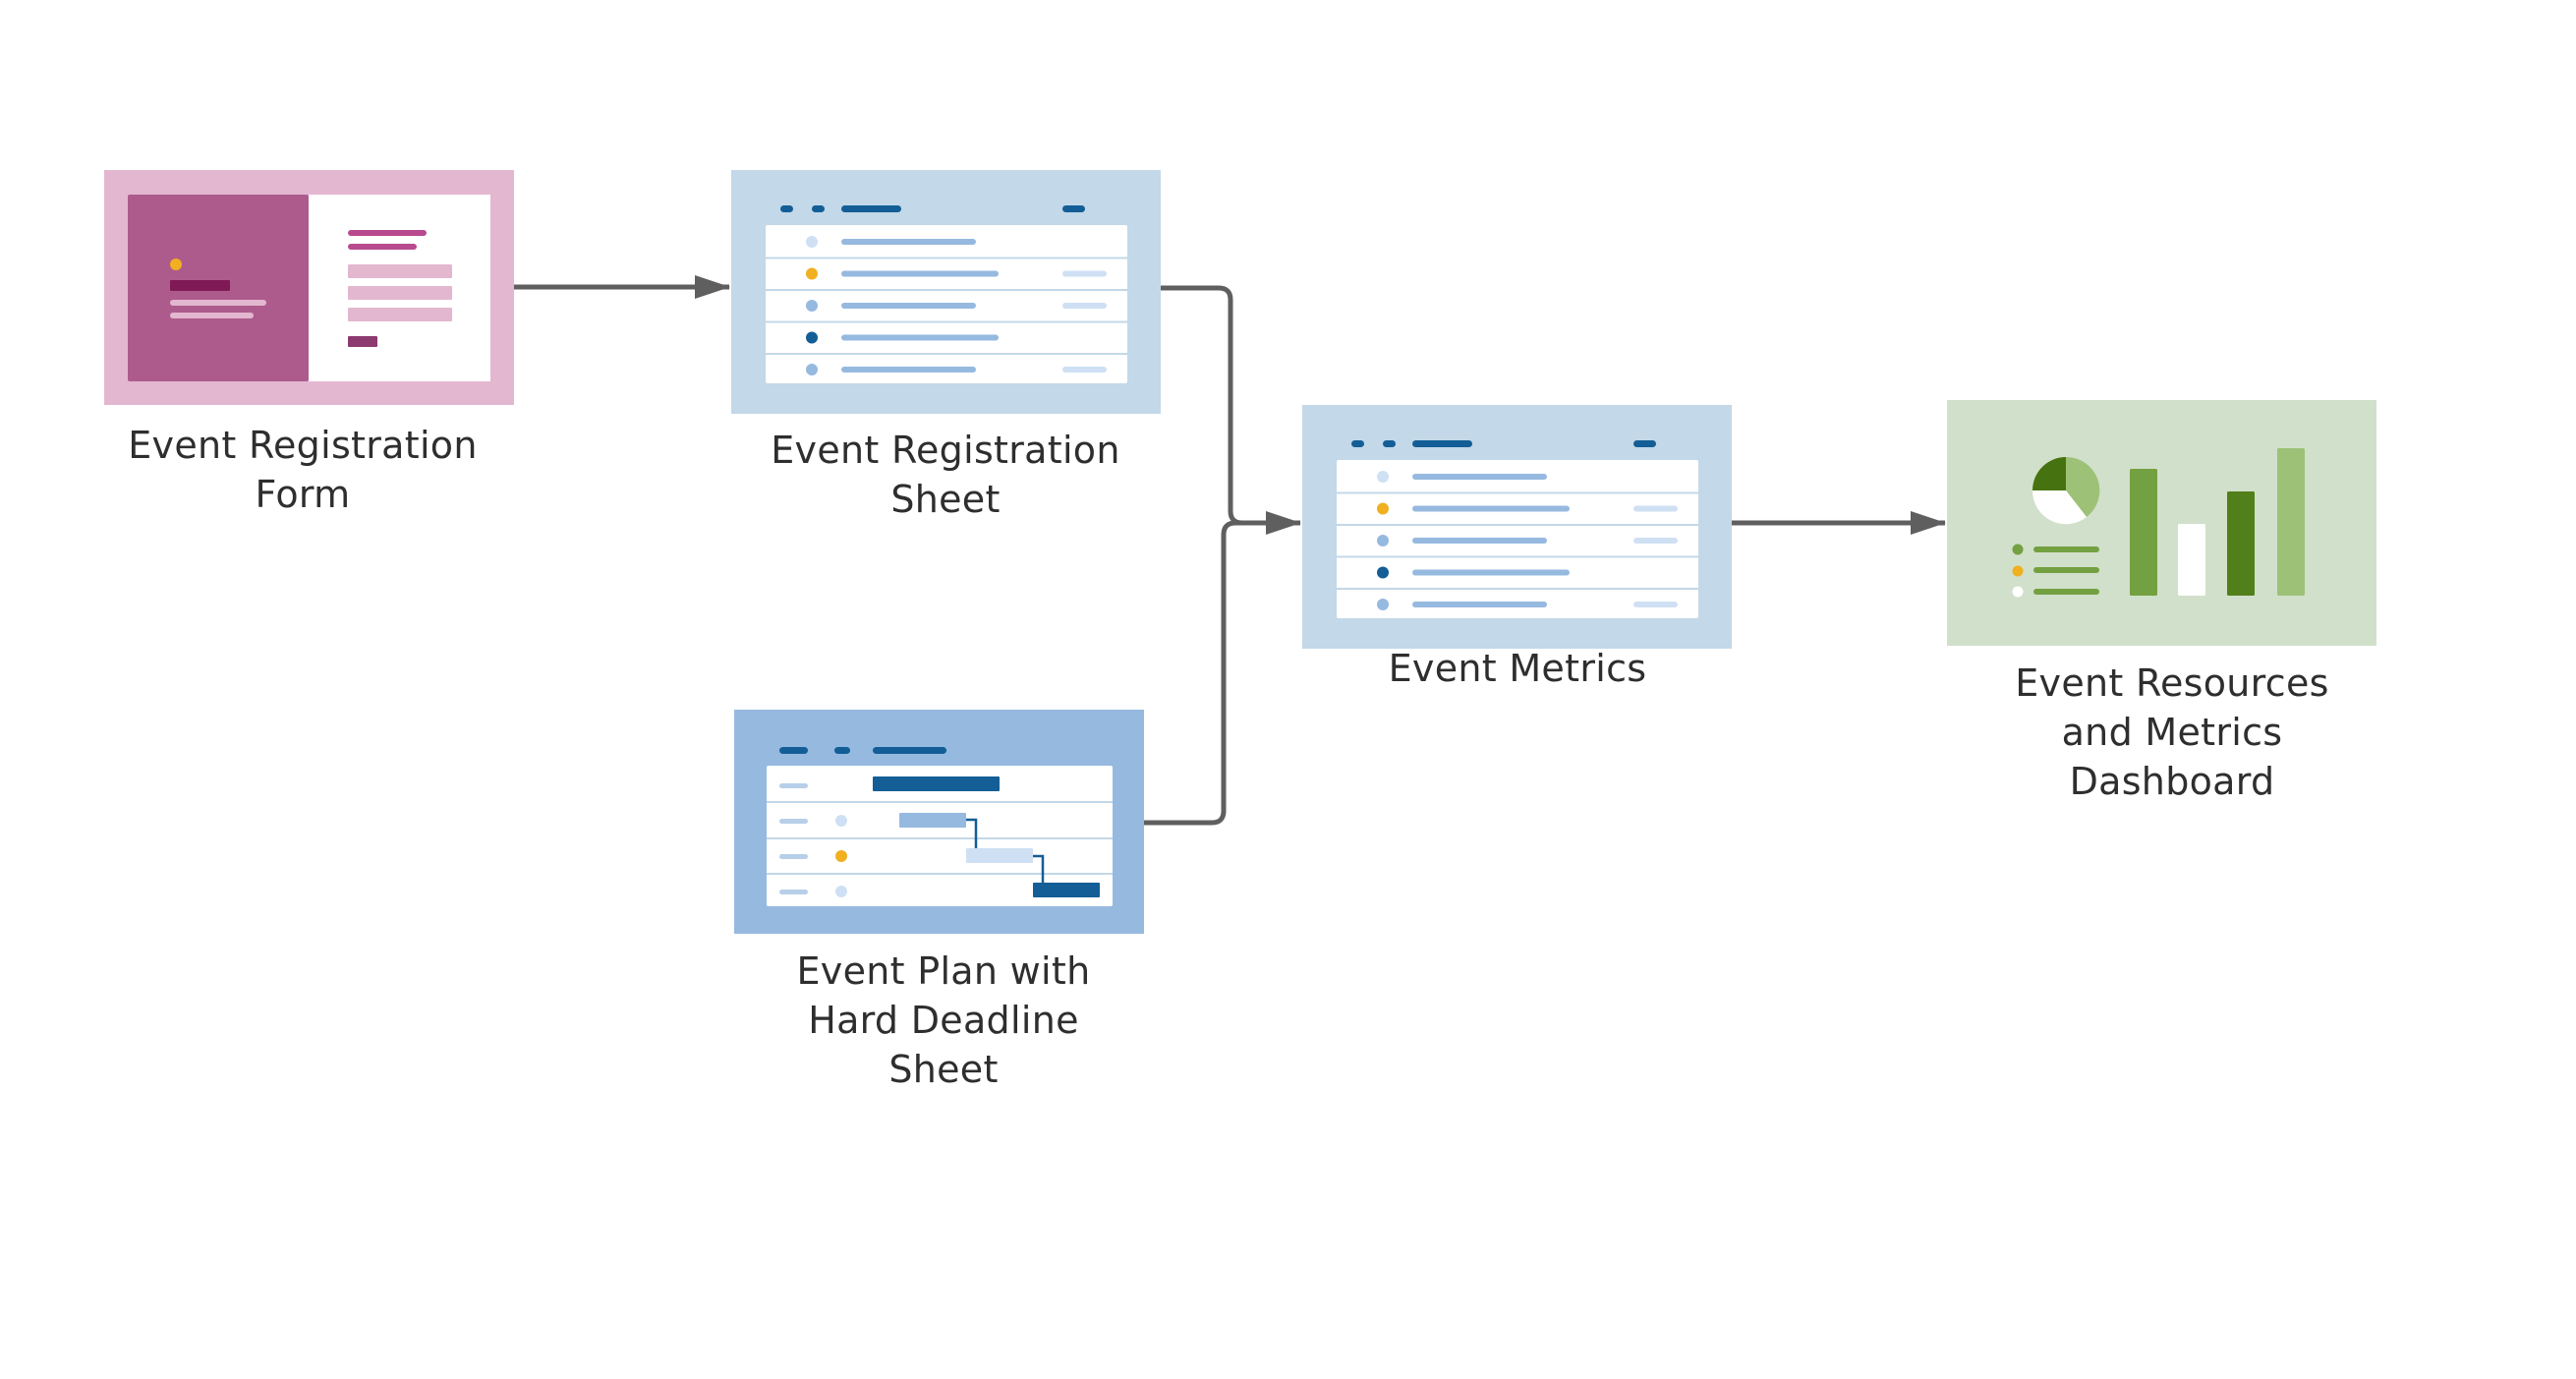 This screenshot has height=1379, width=2576. I want to click on node-event-dashboard, so click(2162, 523).